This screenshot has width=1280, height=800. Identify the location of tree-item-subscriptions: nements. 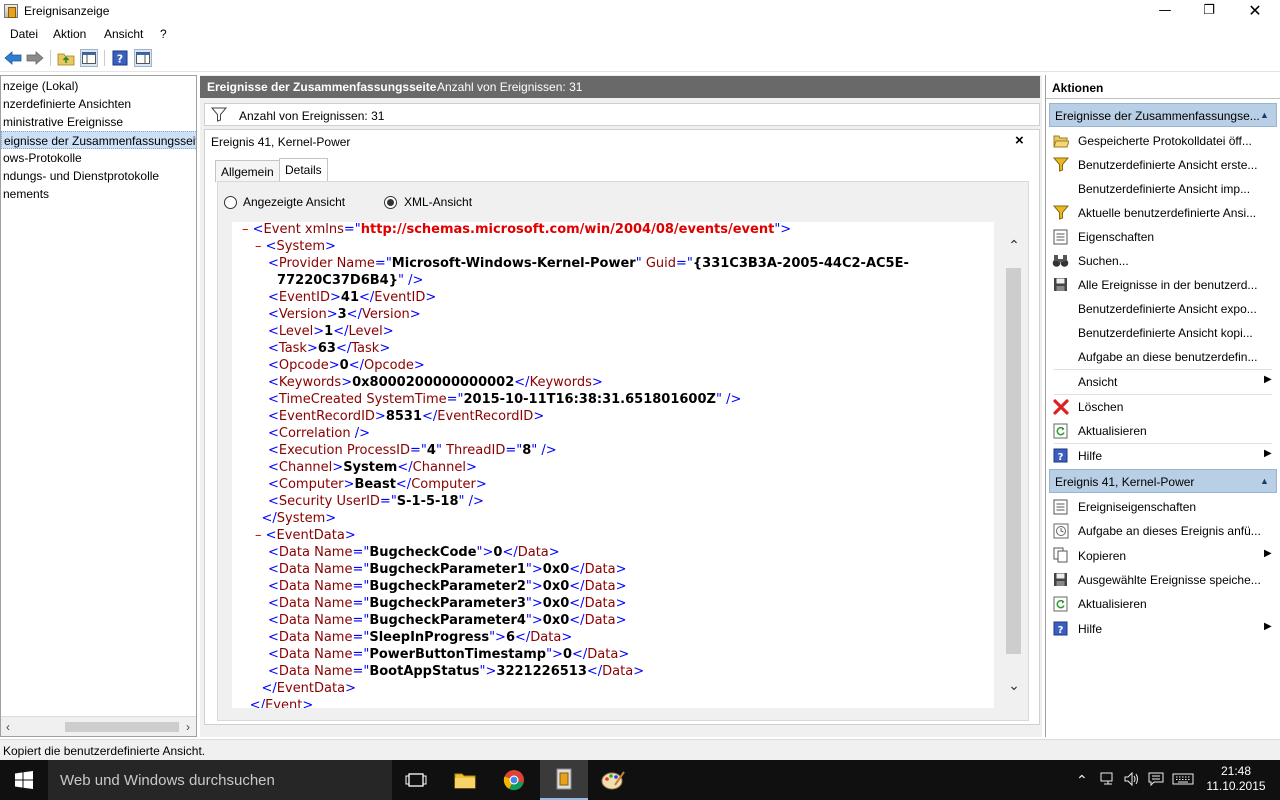
(98, 194).